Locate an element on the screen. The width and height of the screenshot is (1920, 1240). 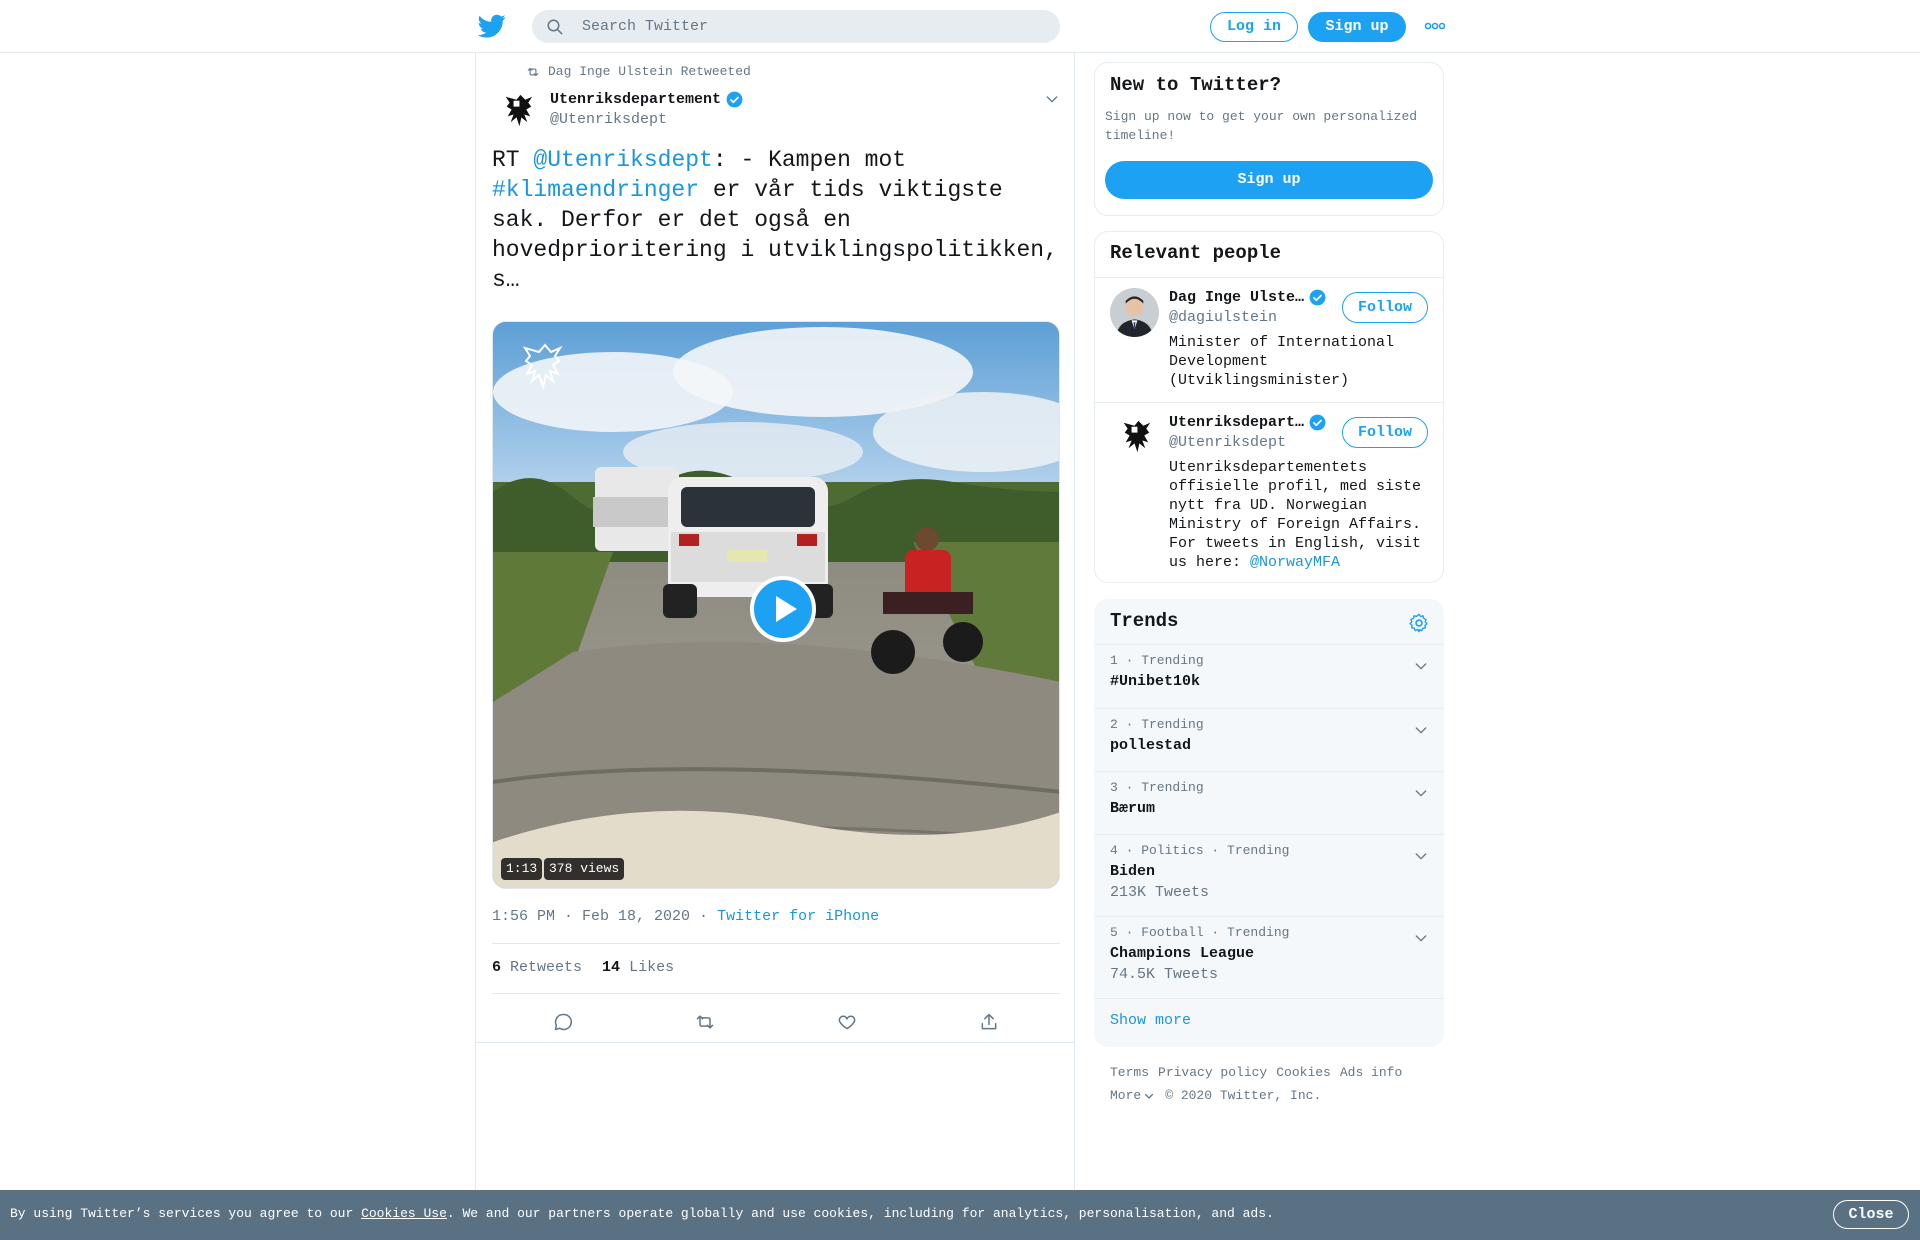
twitter-logo-icon is located at coordinates (492, 26).